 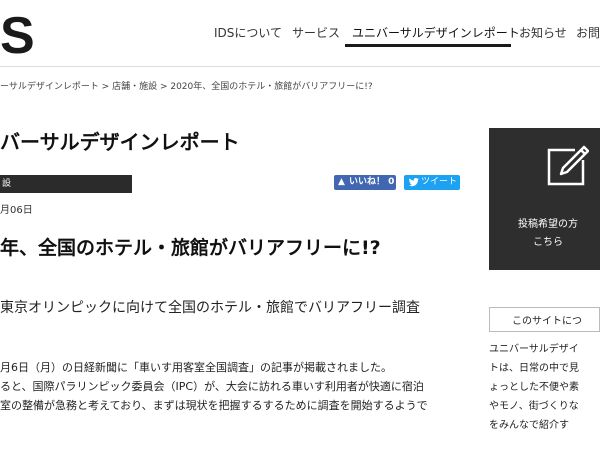 What do you see at coordinates (547, 321) in the screenshot?
I see `about-site-title: このサイトにつ` at bounding box center [547, 321].